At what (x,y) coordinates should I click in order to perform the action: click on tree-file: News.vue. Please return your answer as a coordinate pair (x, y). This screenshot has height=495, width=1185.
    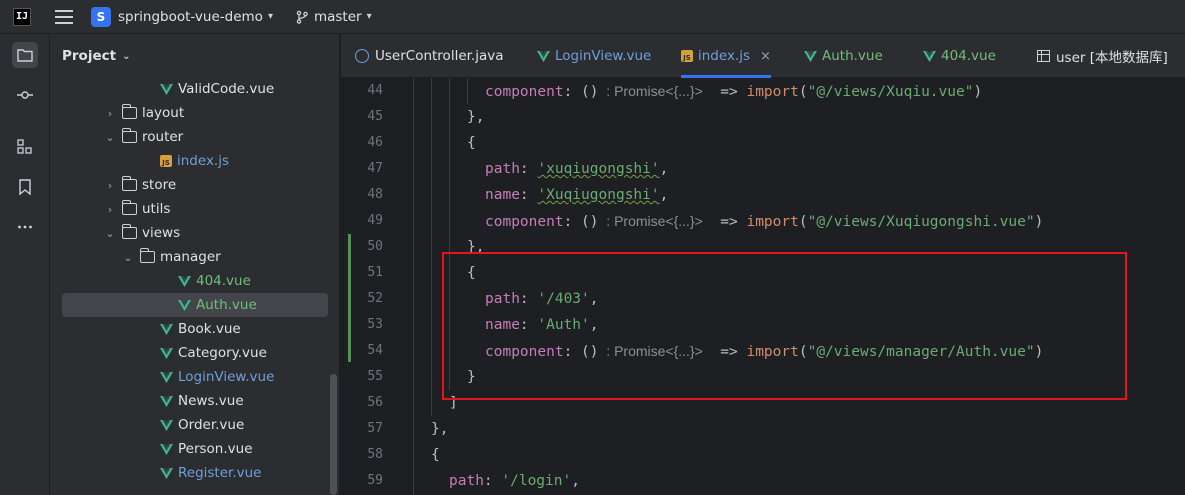
    Looking at the image, I should click on (202, 401).